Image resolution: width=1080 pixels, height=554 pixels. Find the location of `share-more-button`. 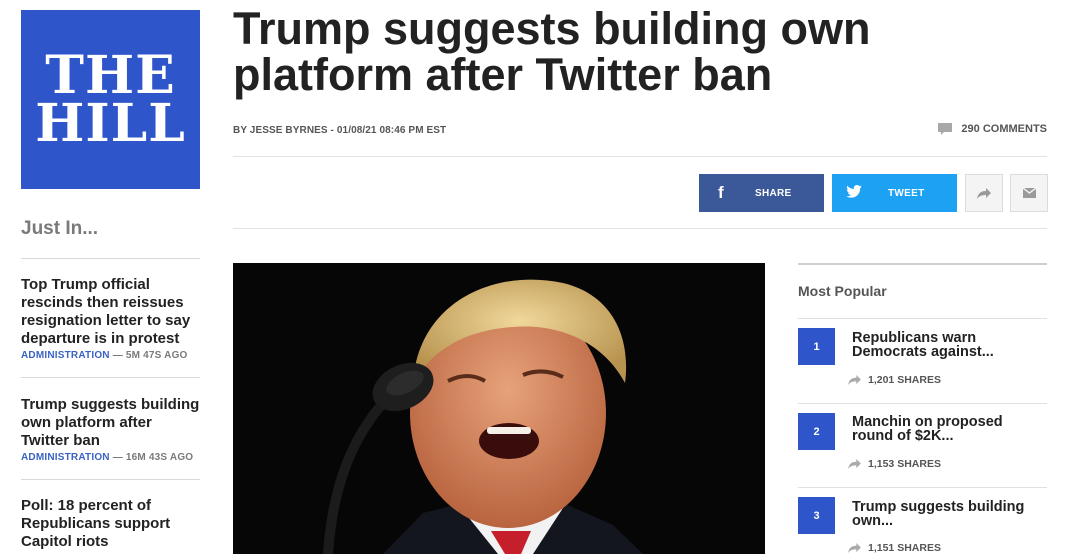

share-more-button is located at coordinates (984, 193).